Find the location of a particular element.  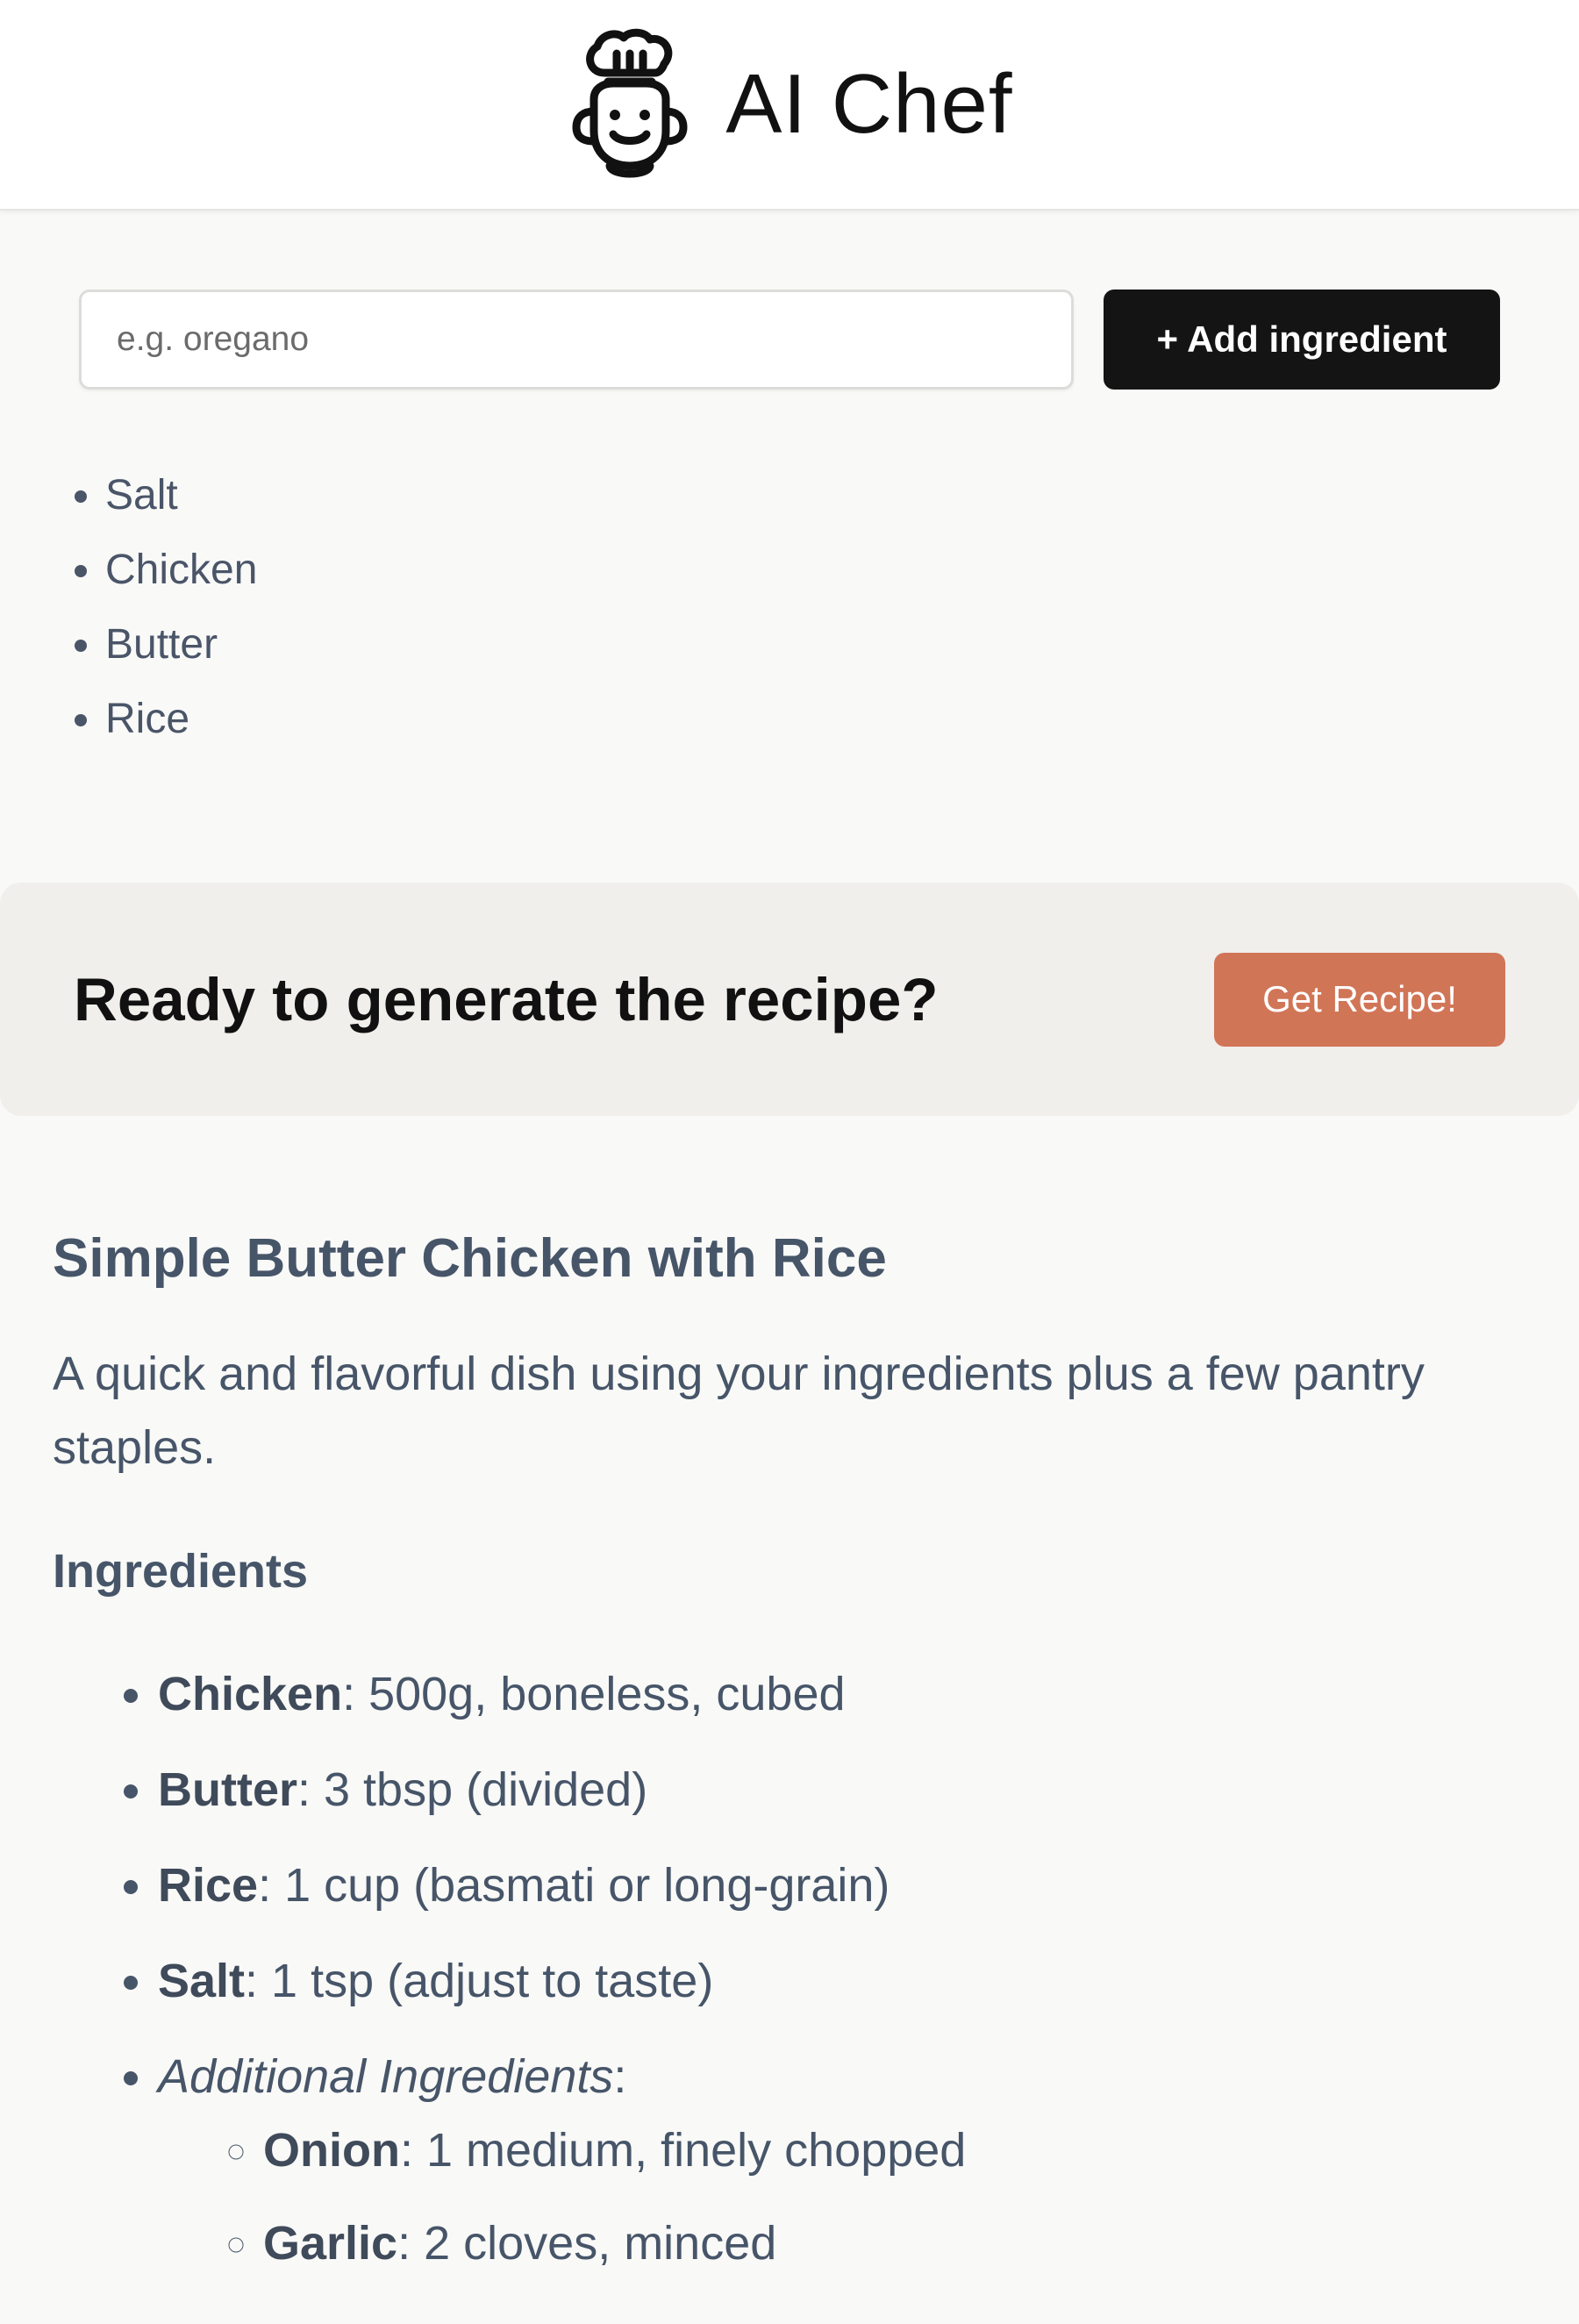

recipe-ingredient-item: Salt: 1 tsp (adjust to taste) is located at coordinates (847, 1981).